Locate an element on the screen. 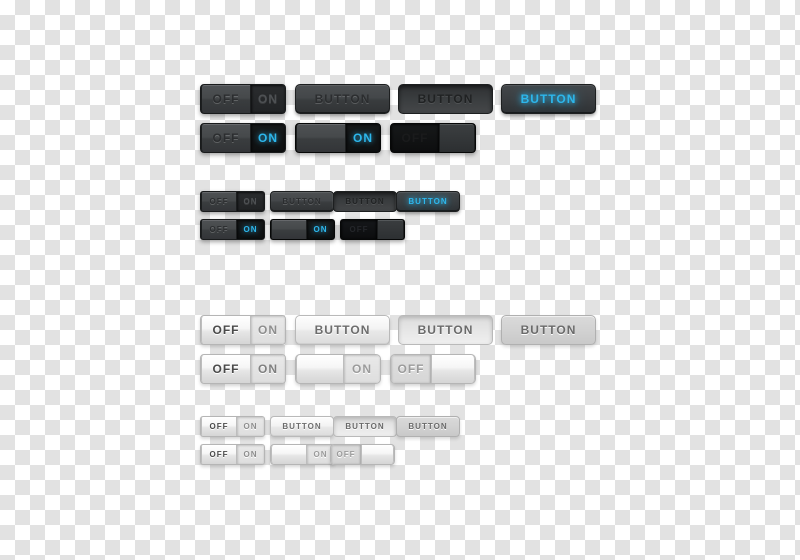 The image size is (800, 560). toggle-off-dark-small: OFF ON is located at coordinates (232, 201).